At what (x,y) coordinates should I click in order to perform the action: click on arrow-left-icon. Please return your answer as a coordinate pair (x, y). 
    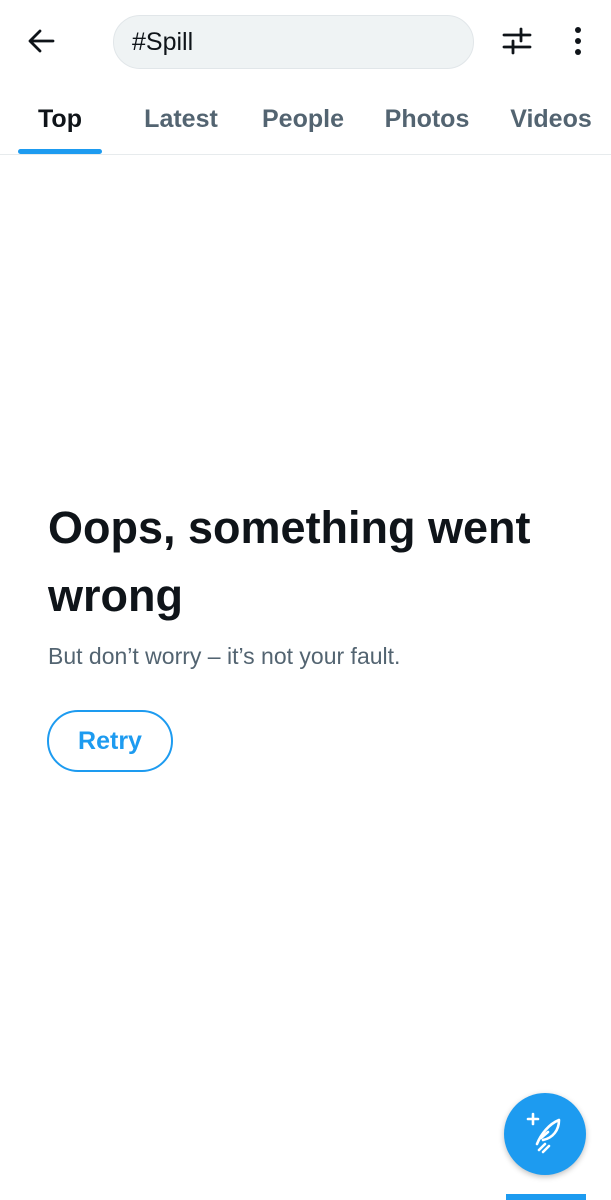
    Looking at the image, I should click on (41, 43).